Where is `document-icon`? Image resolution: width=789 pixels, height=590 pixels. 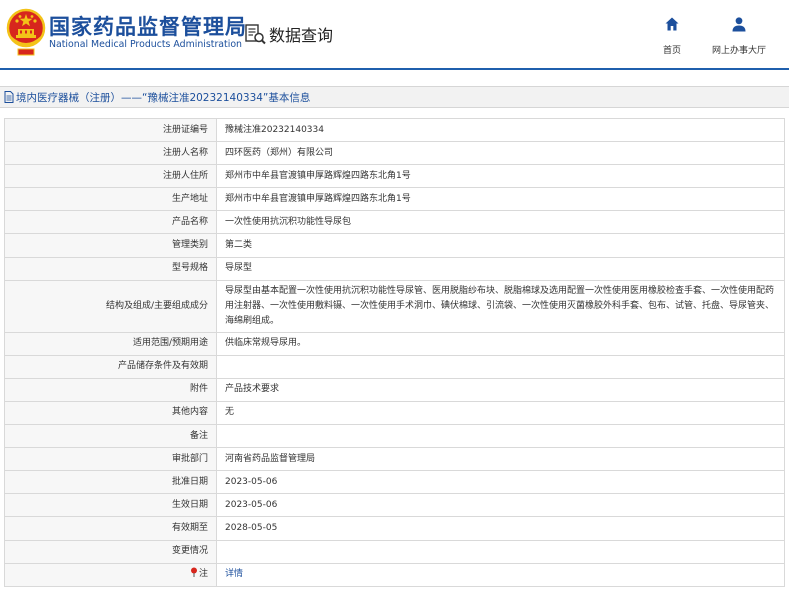
document-icon is located at coordinates (9, 97).